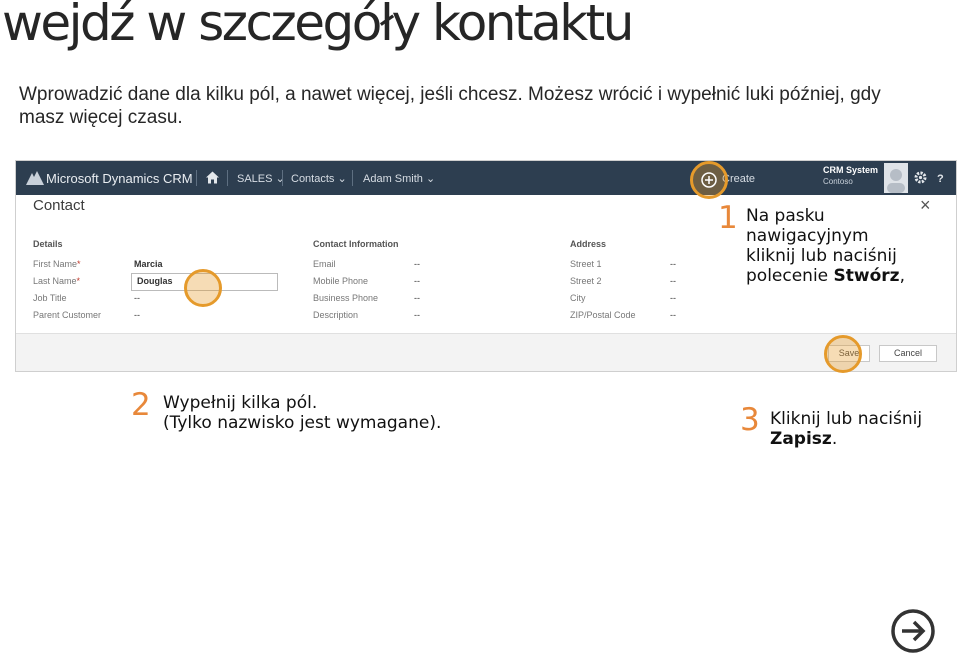 Image resolution: width=960 pixels, height=656 pixels. What do you see at coordinates (834, 439) in the screenshot?
I see `step-3-line2-post: .` at bounding box center [834, 439].